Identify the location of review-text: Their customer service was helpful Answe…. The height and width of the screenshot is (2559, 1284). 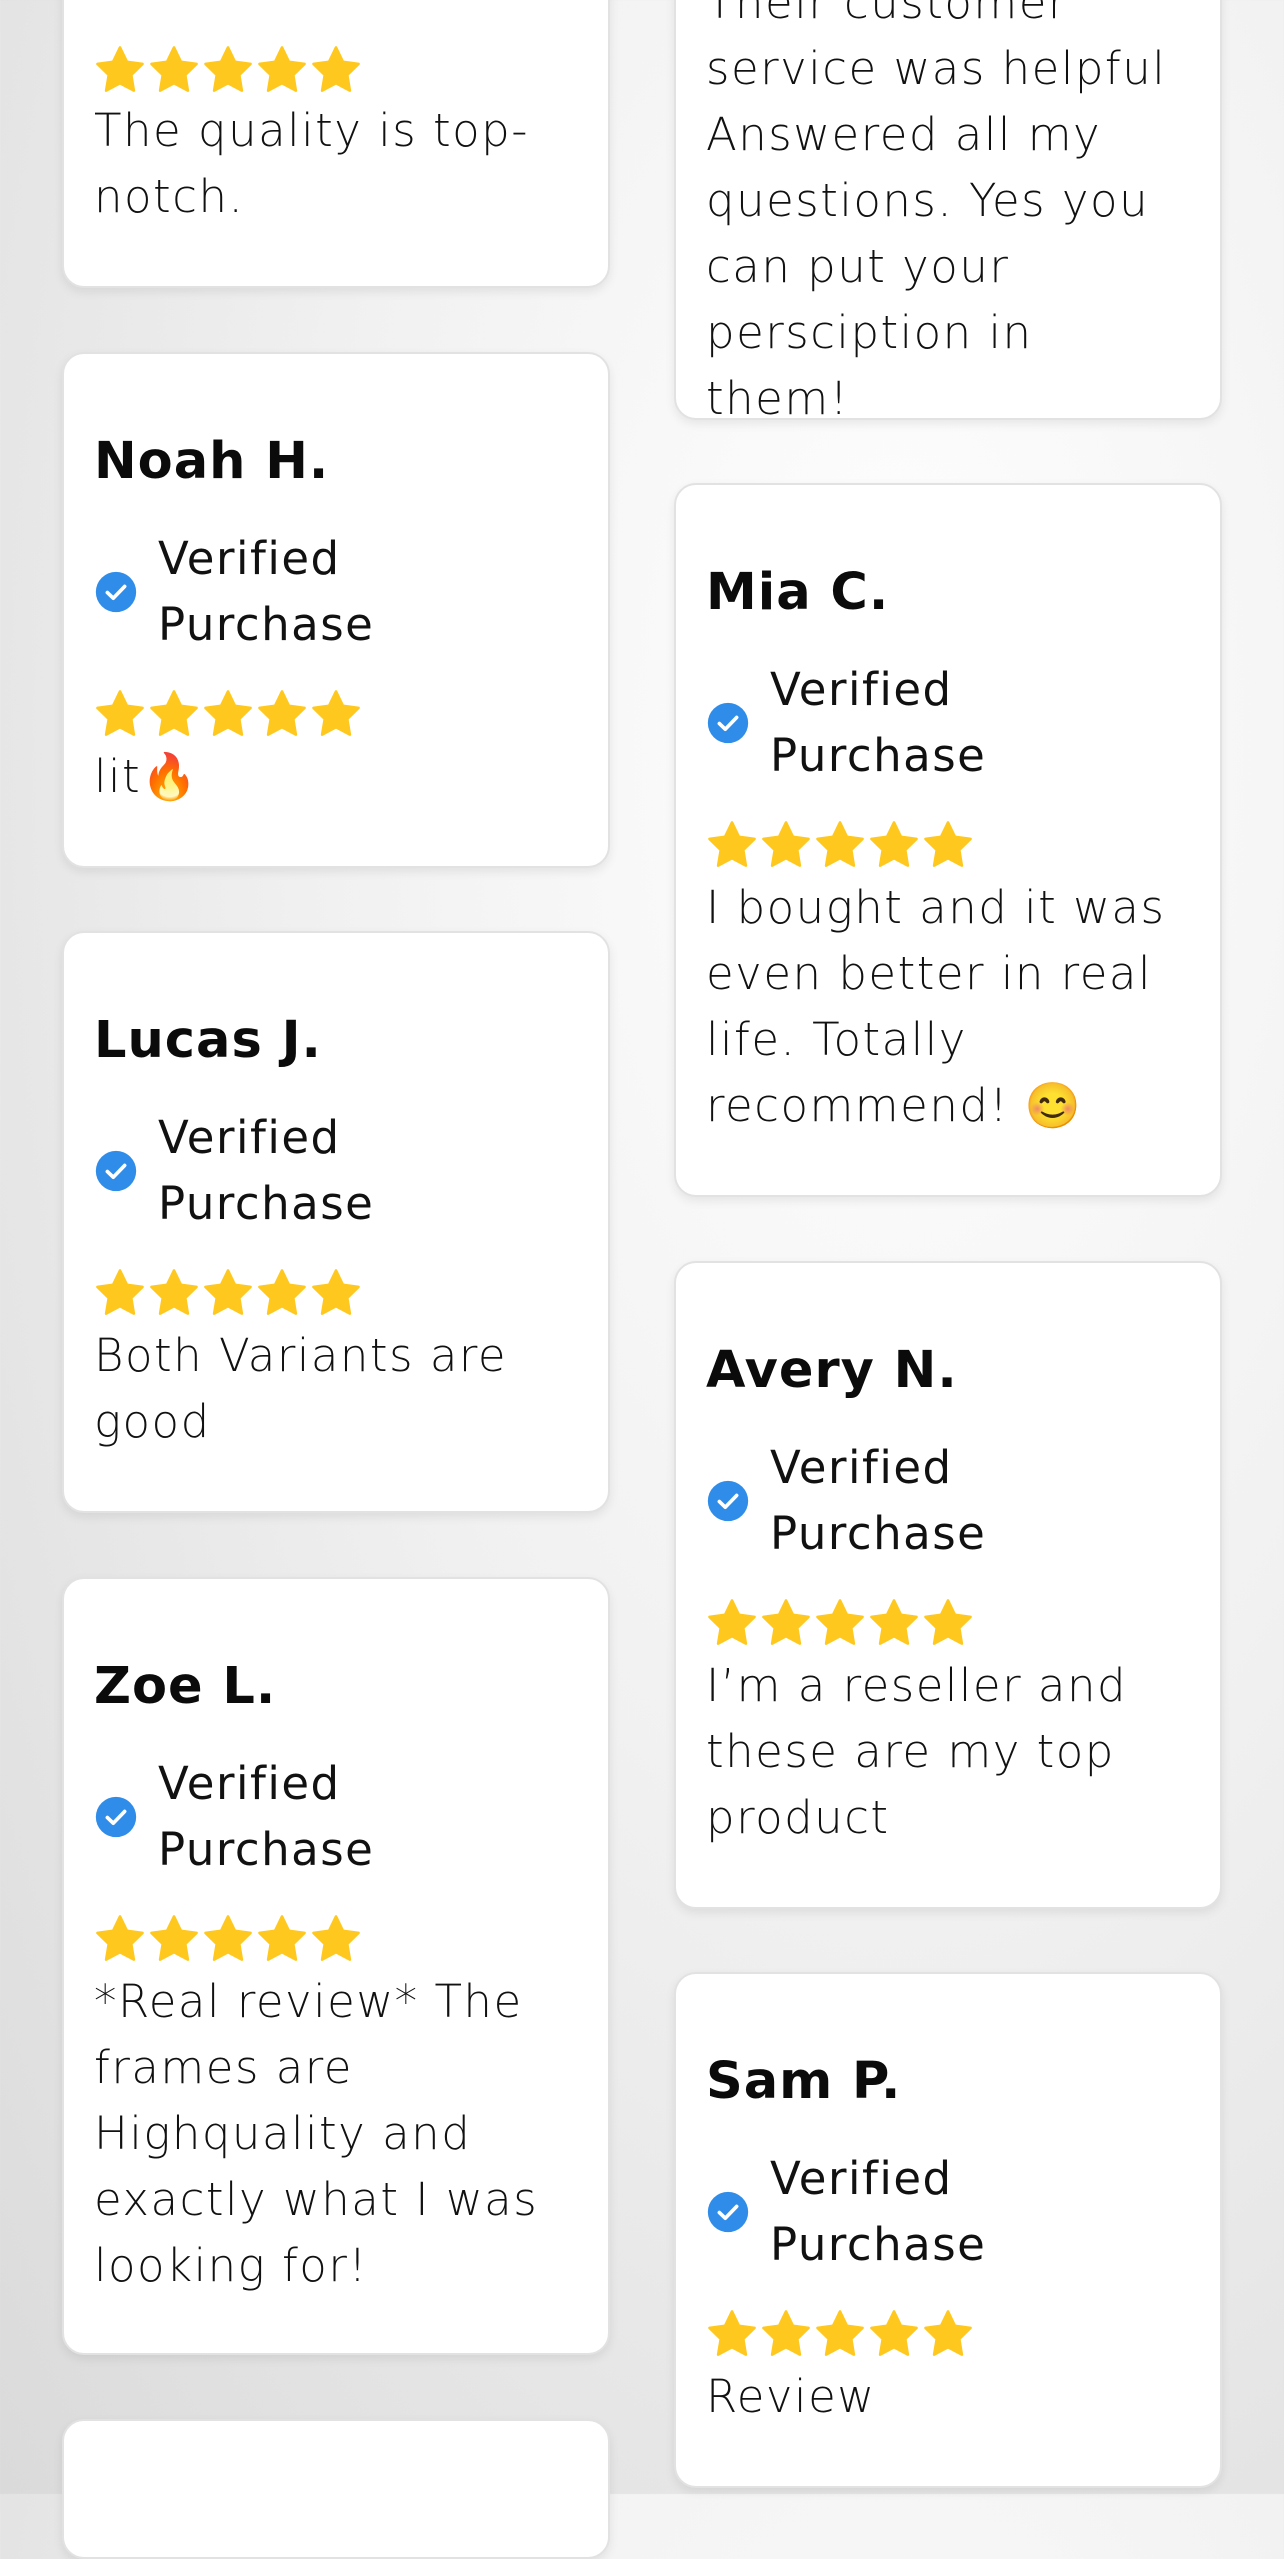
(936, 212).